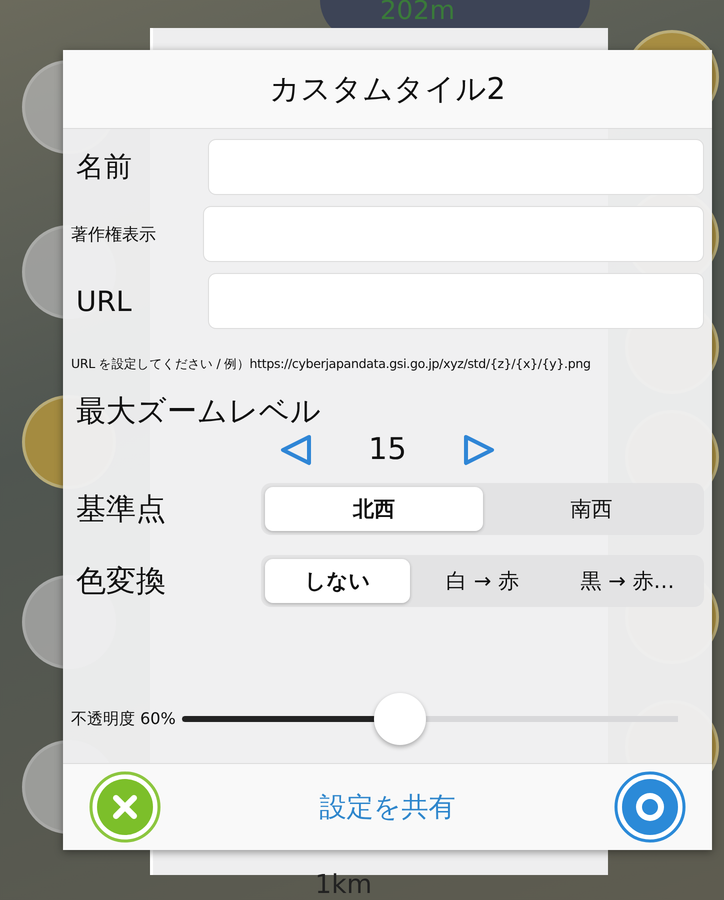  What do you see at coordinates (343, 885) in the screenshot?
I see `scale-label: 1km` at bounding box center [343, 885].